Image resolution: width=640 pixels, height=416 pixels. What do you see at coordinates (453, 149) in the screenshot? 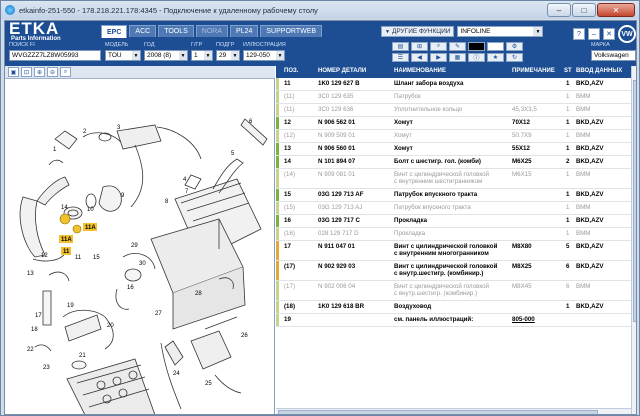
I see `table-row: 13 N 906 560 01 Хомут 55X12 1 BKD,AZV` at bounding box center [453, 149].